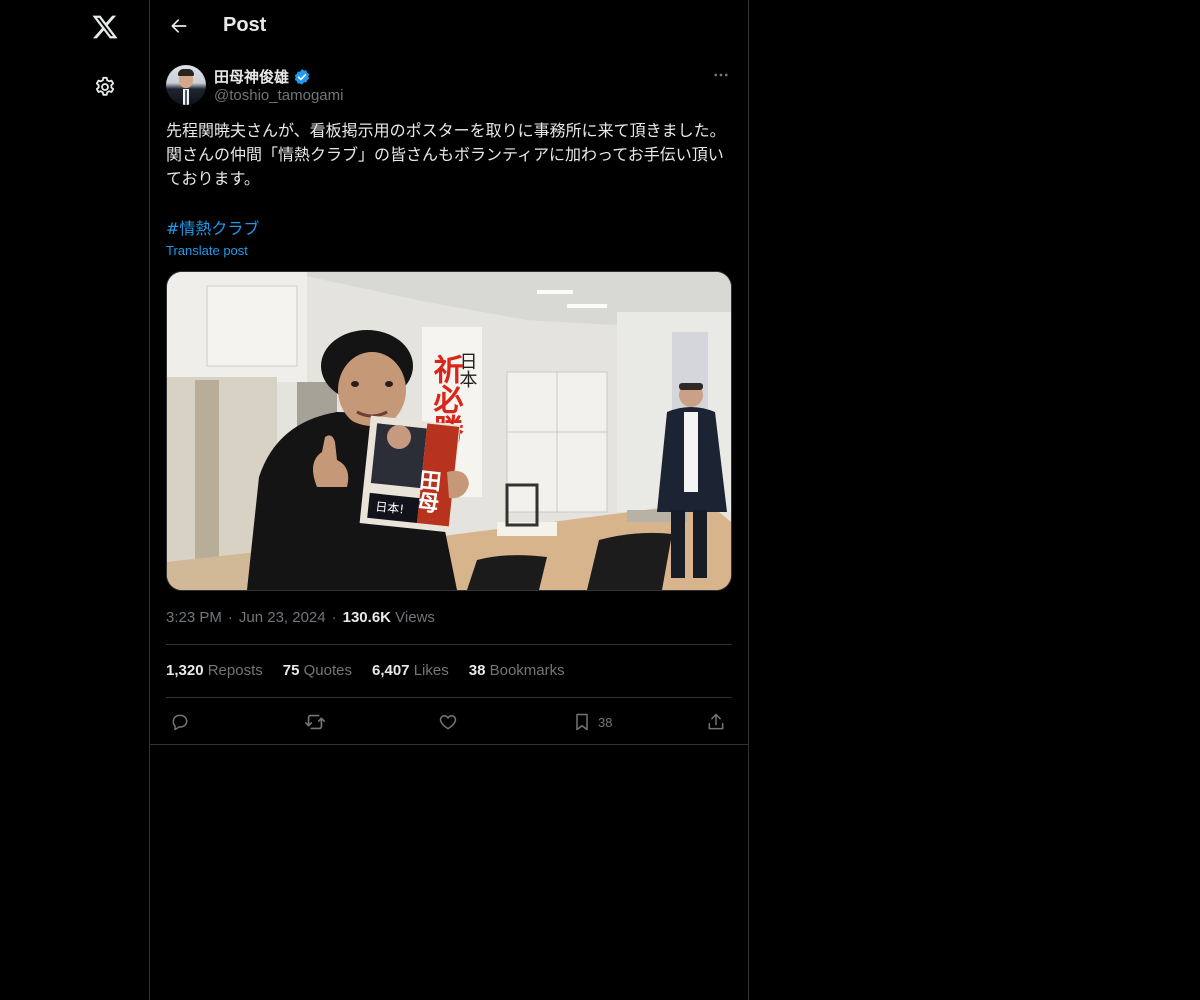 Image resolution: width=1200 pixels, height=1000 pixels. I want to click on bookmarks-stat: 38 Bookmarks, so click(517, 670).